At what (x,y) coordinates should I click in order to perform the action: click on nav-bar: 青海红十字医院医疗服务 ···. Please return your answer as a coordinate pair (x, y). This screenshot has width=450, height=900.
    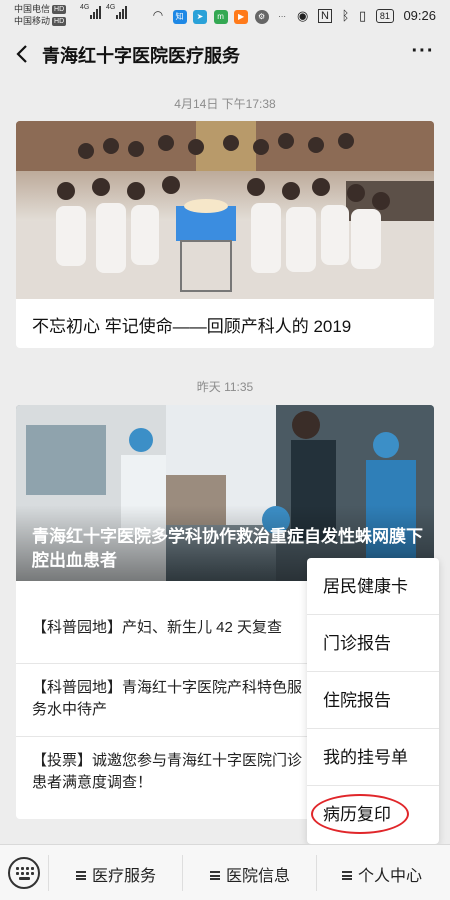
    Looking at the image, I should click on (225, 54).